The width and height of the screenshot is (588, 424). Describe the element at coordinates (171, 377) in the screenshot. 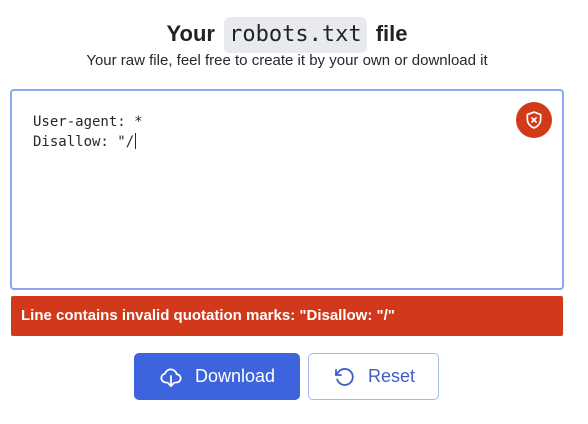

I see `cloud-download-icon` at that location.